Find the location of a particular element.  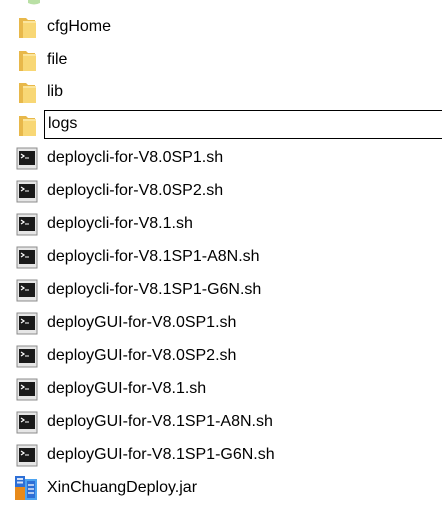

file-name: XinChuangDeploy.jar is located at coordinates (122, 487).